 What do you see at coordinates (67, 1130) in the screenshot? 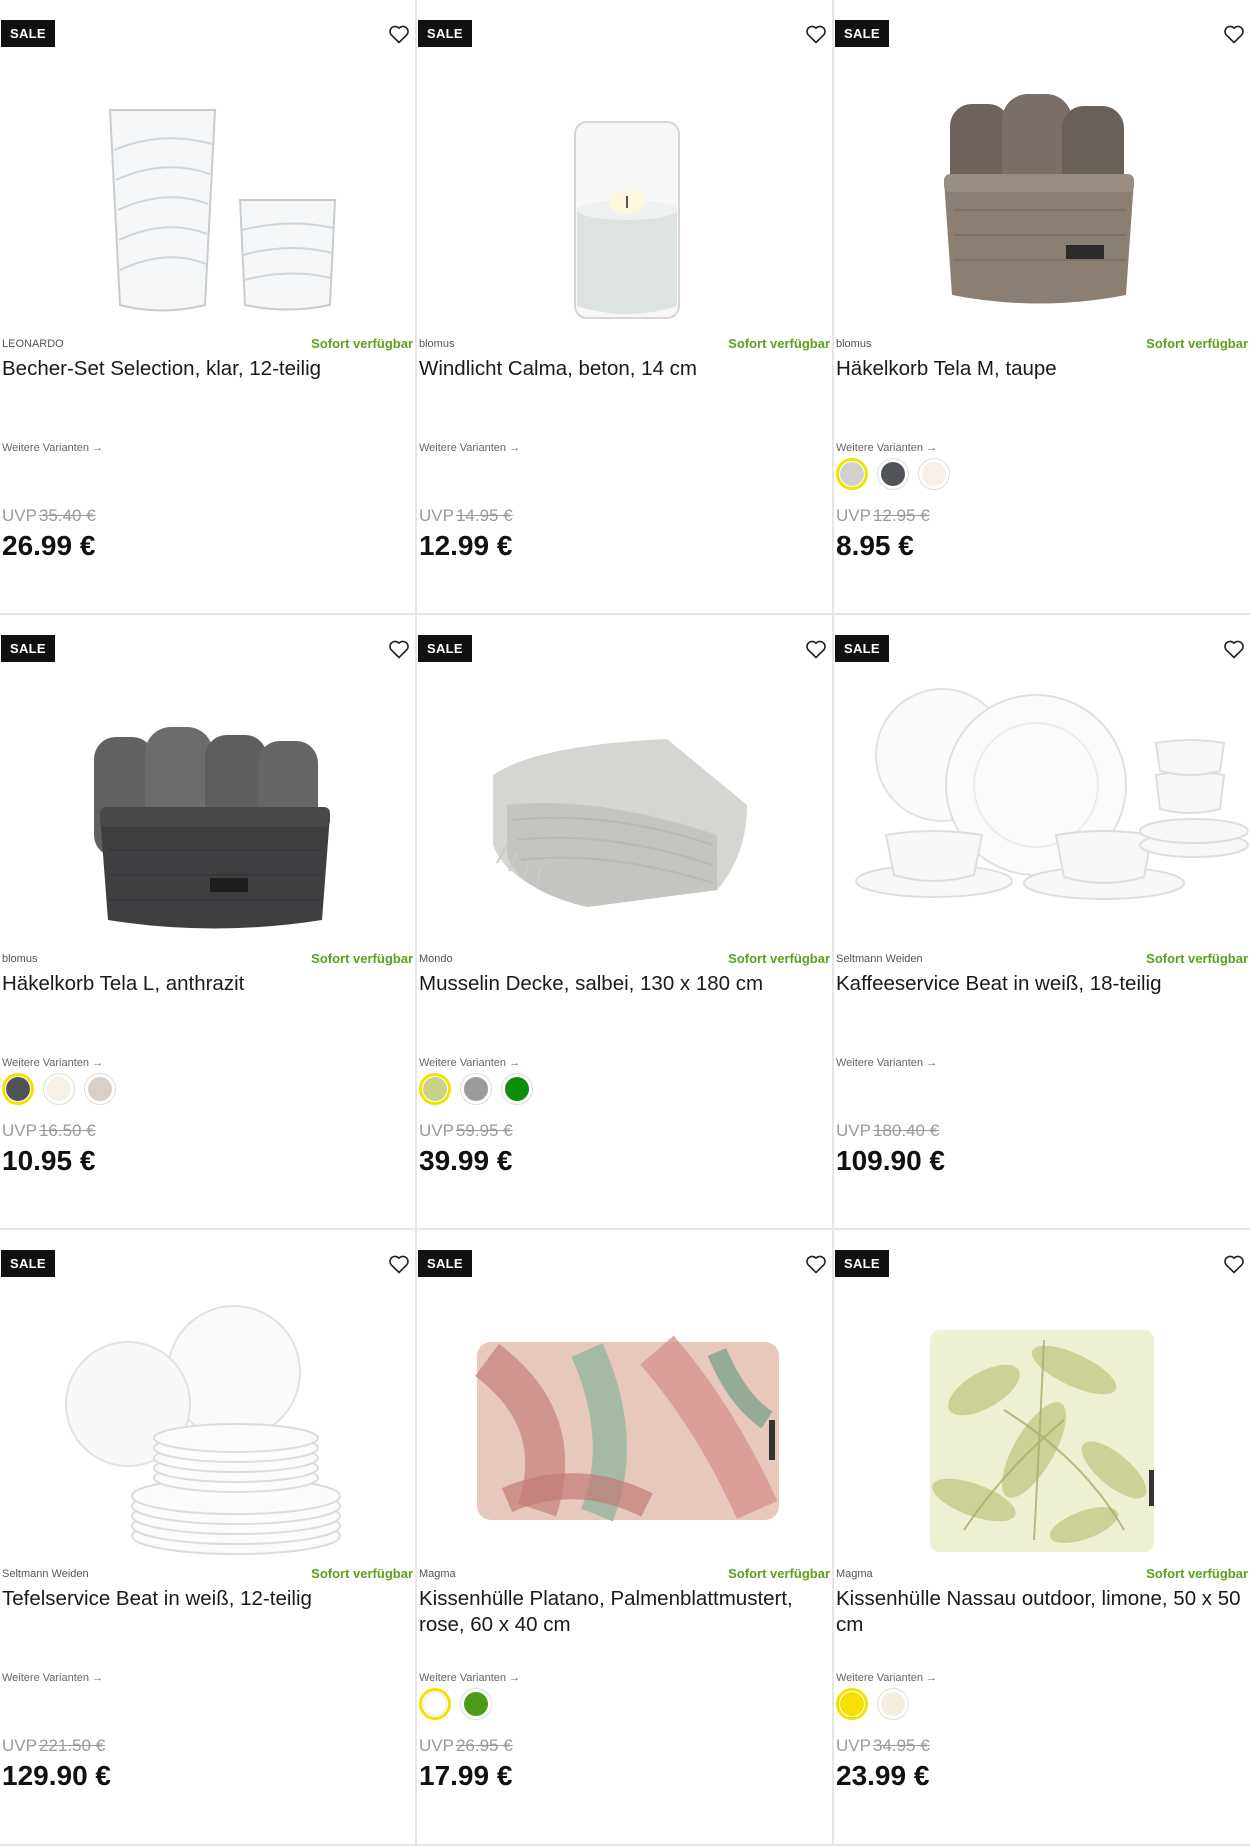
I see `uvp-value: 16.50 €` at bounding box center [67, 1130].